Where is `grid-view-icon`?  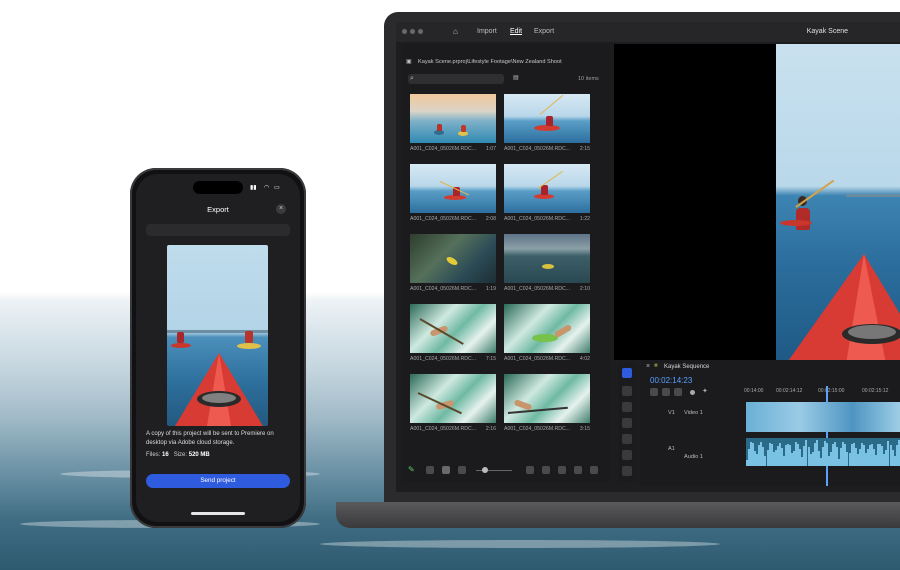 grid-view-icon is located at coordinates (446, 470).